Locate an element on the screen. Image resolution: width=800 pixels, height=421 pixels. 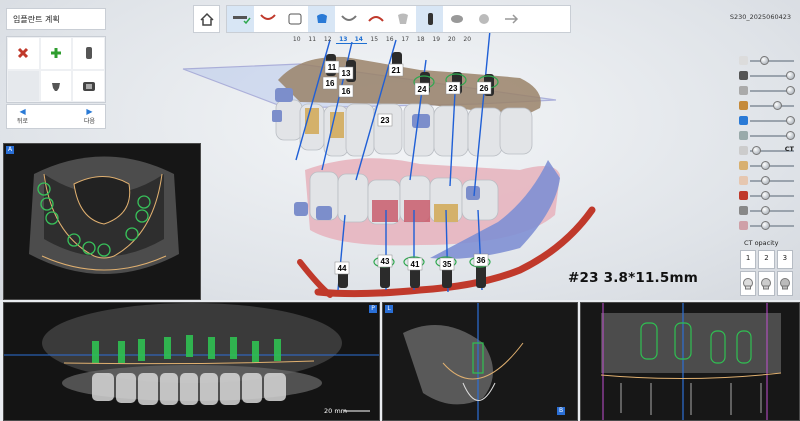
step-number: 15 is located at coordinates (375, 38).